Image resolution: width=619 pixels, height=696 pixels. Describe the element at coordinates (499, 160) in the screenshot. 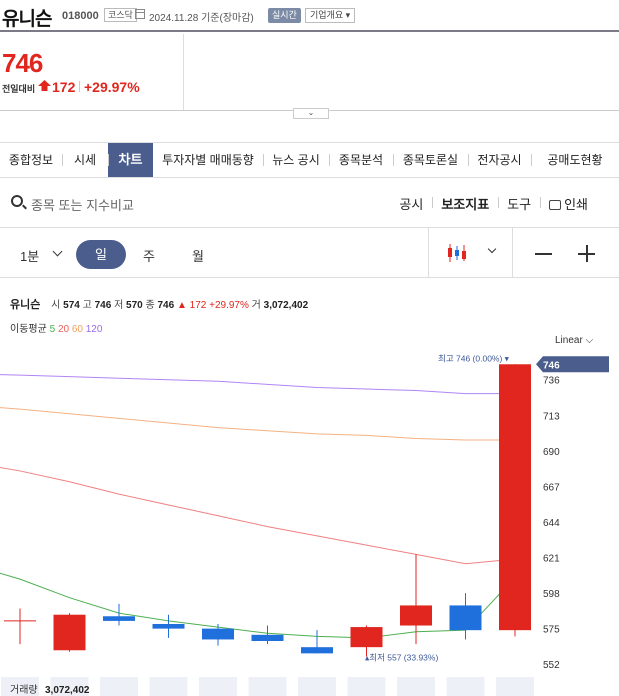

I see `tab-disclosure: 전자공시` at that location.